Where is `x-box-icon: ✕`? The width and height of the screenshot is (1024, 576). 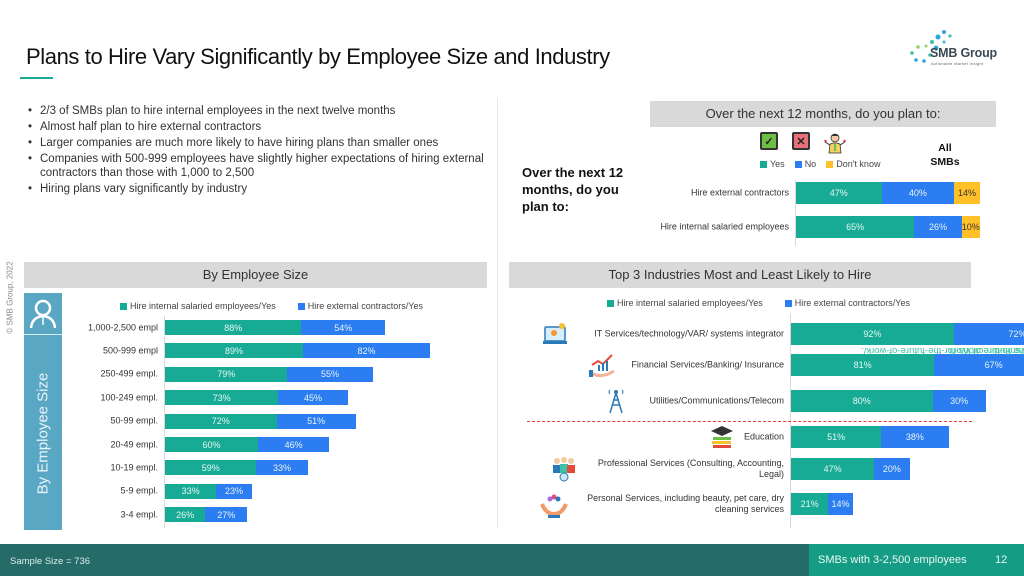
x-box-icon: ✕ is located at coordinates (801, 141).